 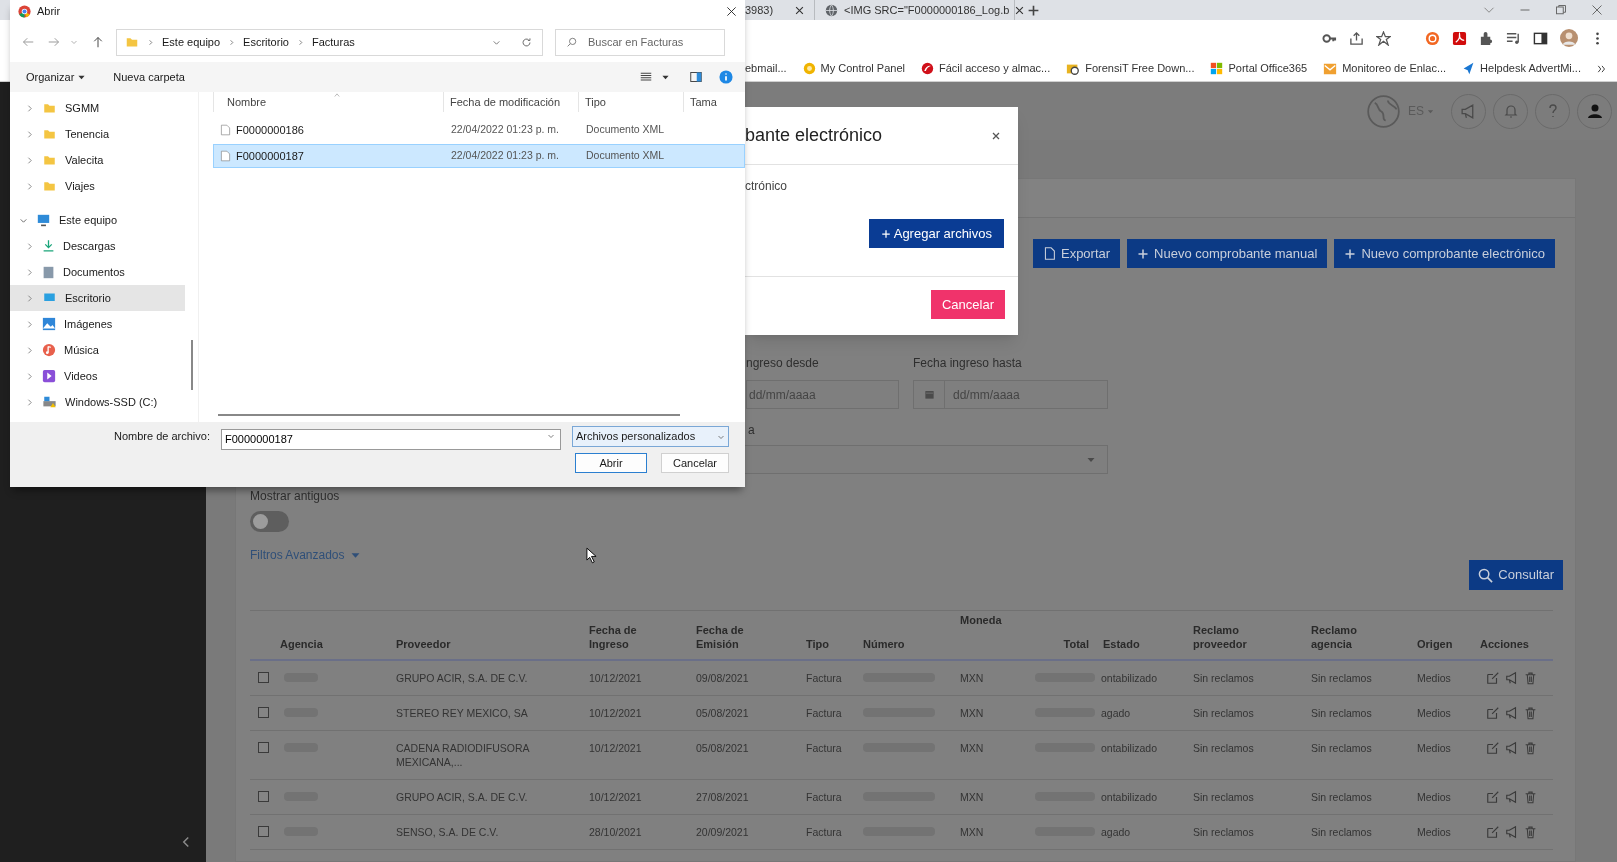 What do you see at coordinates (1516, 644) in the screenshot?
I see `column-header: Acciones` at bounding box center [1516, 644].